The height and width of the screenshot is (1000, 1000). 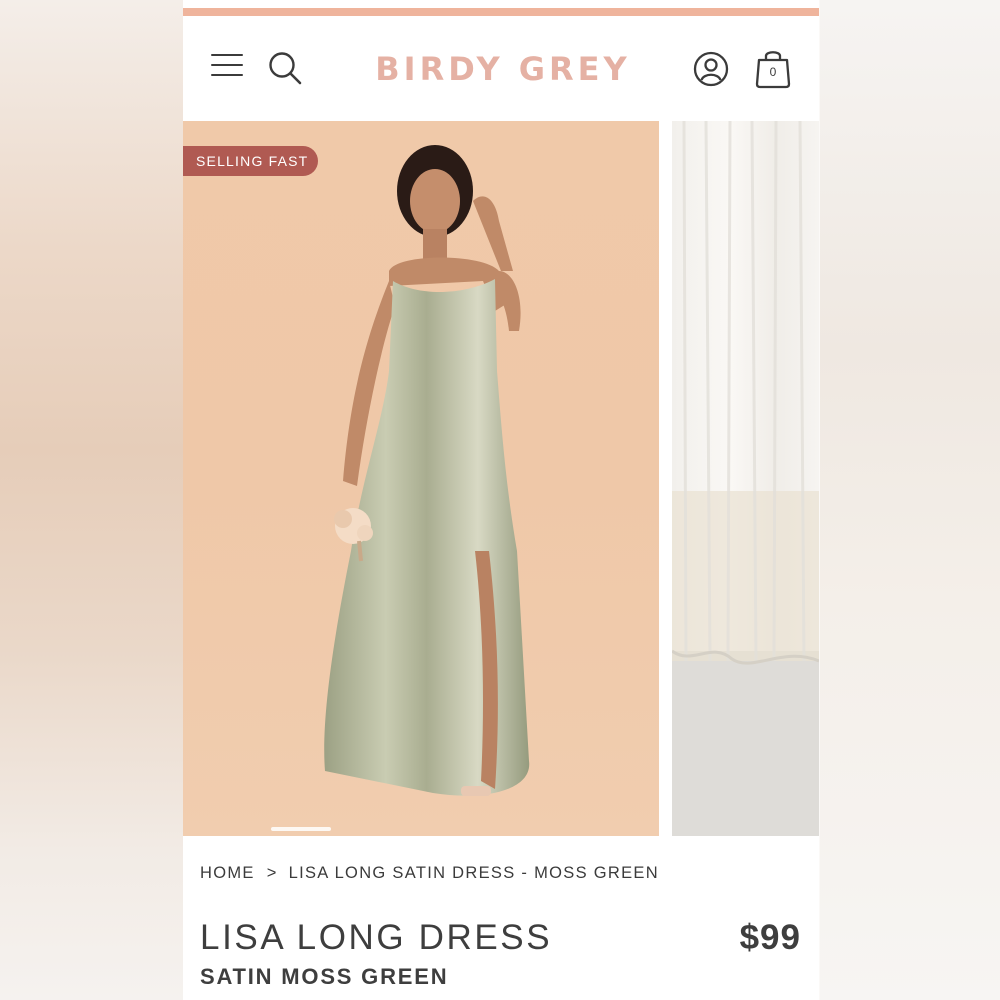 What do you see at coordinates (711, 69) in the screenshot?
I see `account-icon` at bounding box center [711, 69].